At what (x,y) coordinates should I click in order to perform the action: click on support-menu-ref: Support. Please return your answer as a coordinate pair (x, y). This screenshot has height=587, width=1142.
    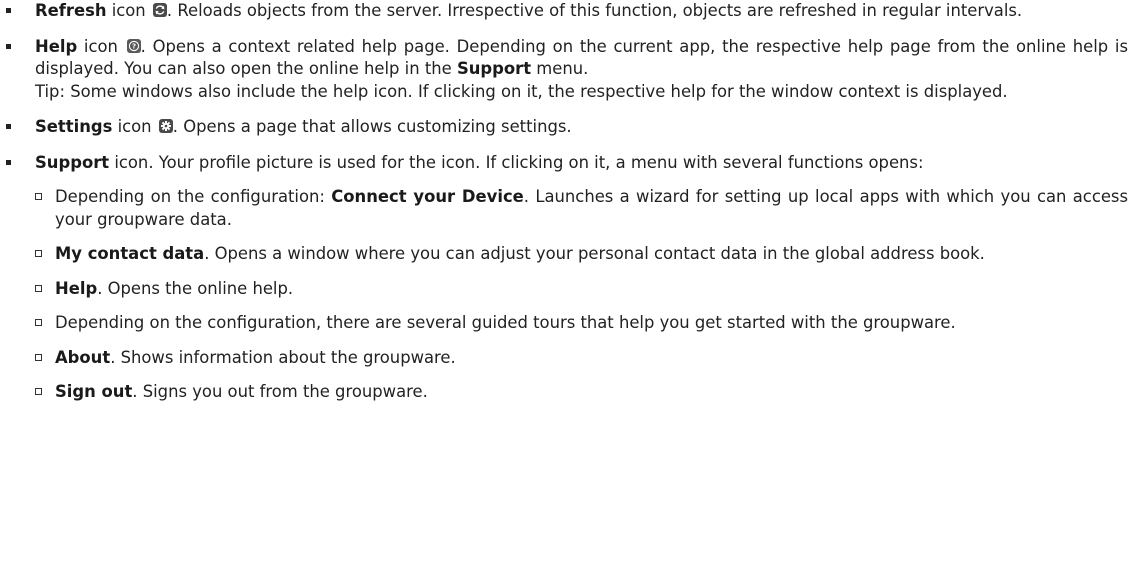
    Looking at the image, I should click on (494, 68).